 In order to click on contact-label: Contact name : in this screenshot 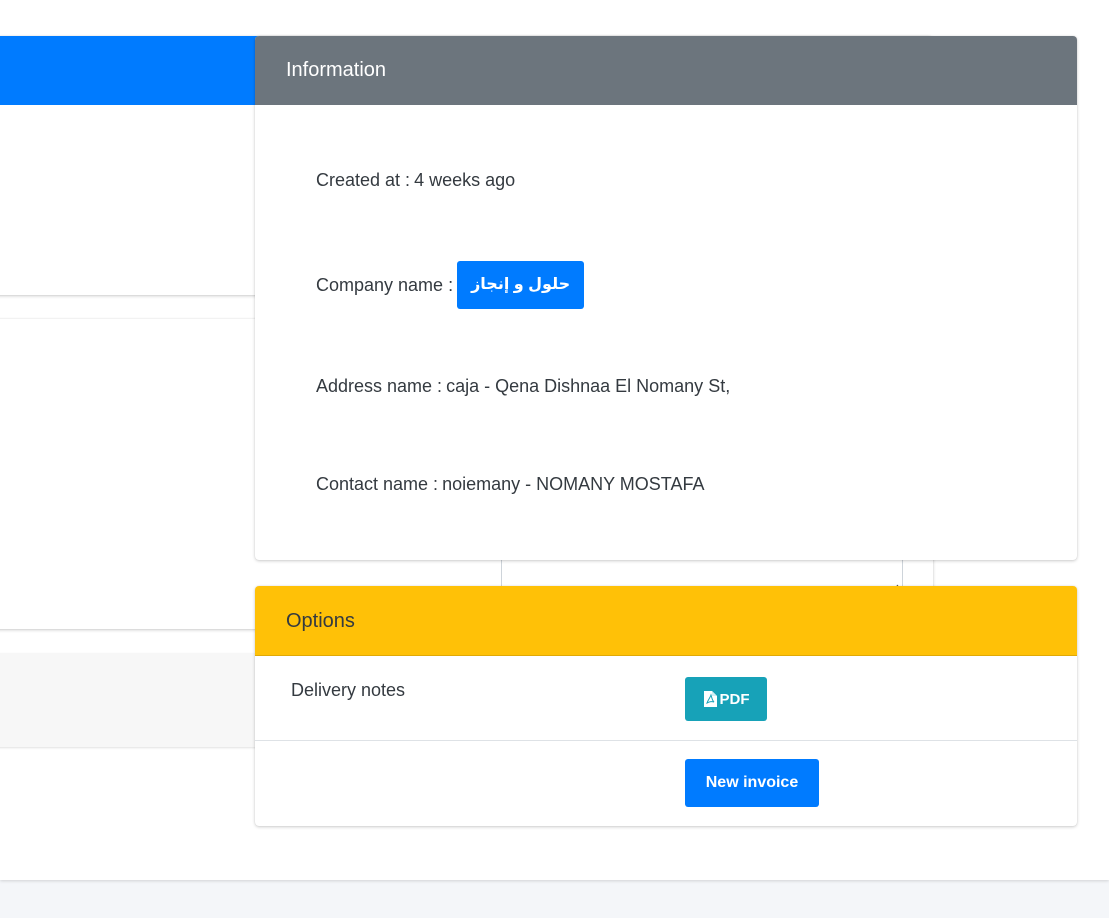, I will do `click(377, 484)`.